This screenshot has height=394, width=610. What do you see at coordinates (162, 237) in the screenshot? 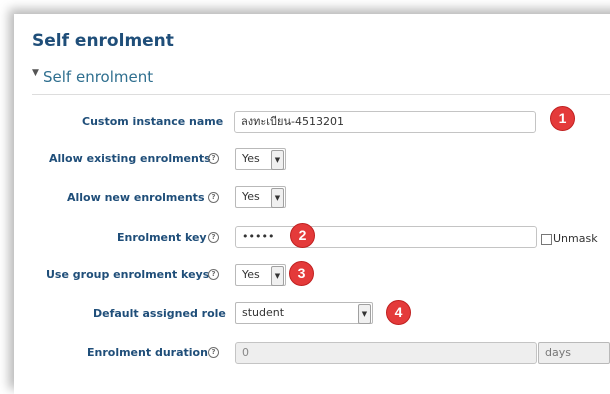
I see `enrolment-key-label: Enrolment key` at bounding box center [162, 237].